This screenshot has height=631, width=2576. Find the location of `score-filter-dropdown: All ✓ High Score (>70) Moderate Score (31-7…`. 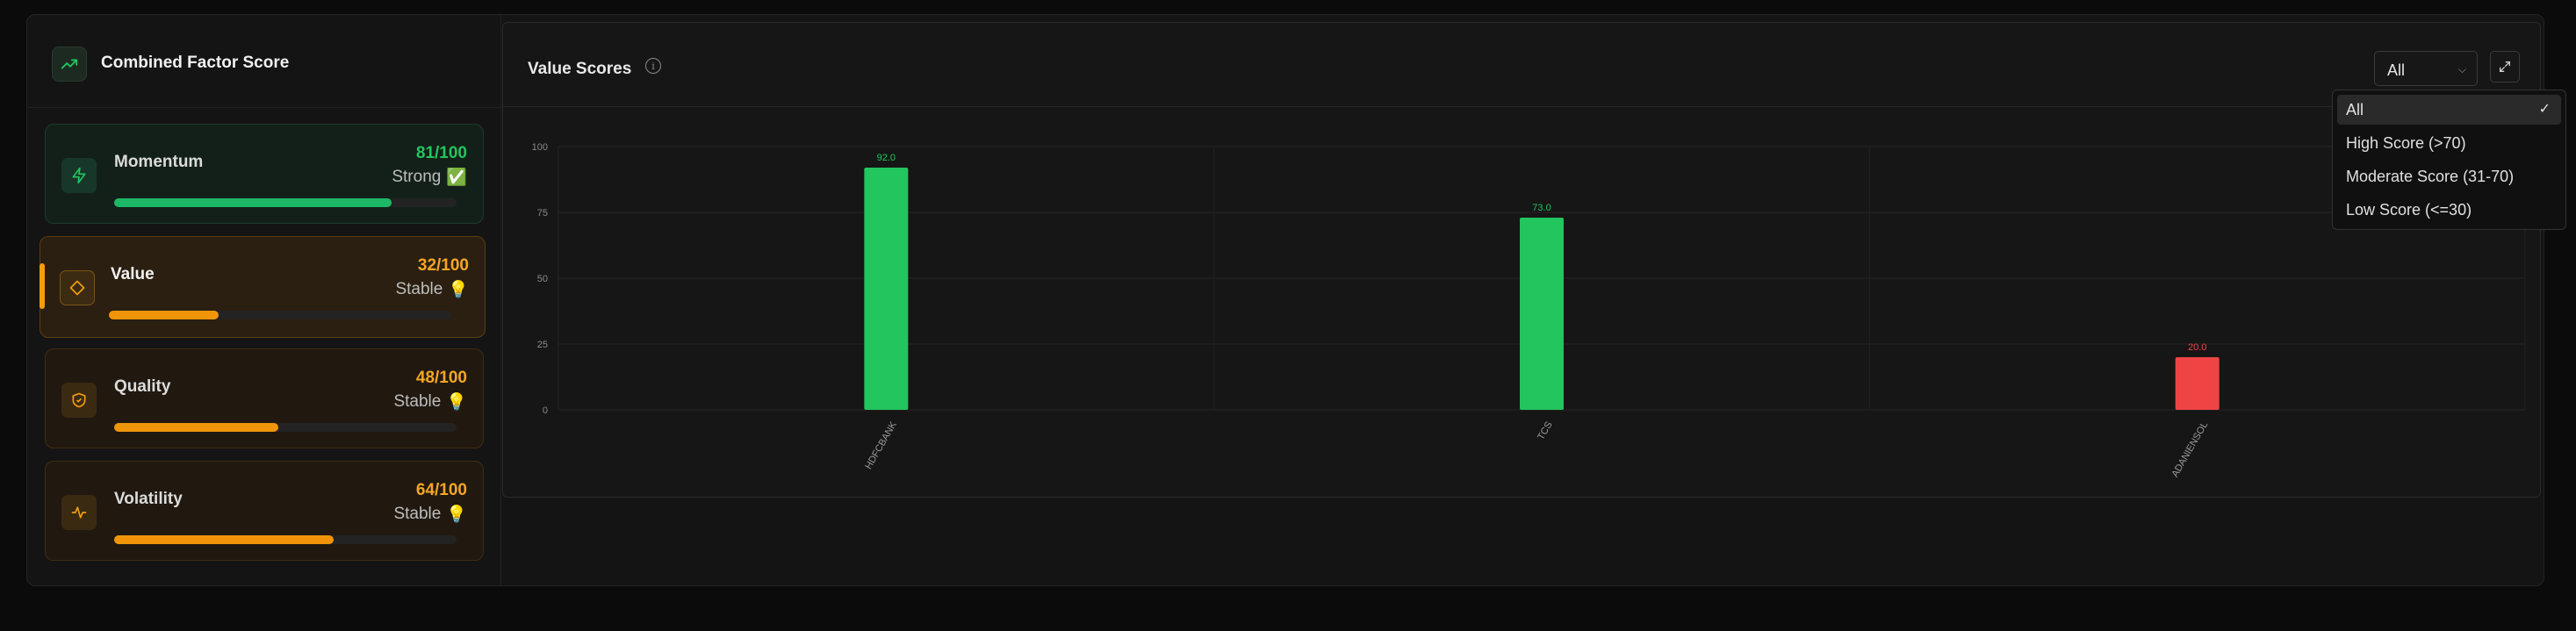

score-filter-dropdown: All ✓ High Score (>70) Moderate Score (31-7… is located at coordinates (2449, 160).